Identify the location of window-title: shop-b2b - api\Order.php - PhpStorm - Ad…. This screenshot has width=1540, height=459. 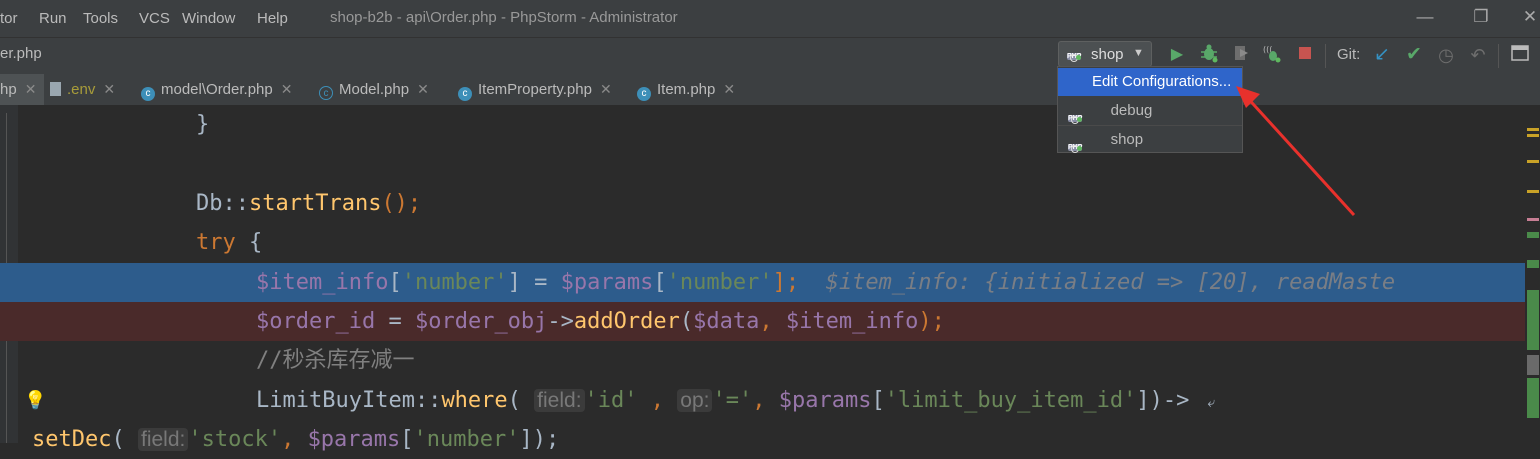
(504, 17).